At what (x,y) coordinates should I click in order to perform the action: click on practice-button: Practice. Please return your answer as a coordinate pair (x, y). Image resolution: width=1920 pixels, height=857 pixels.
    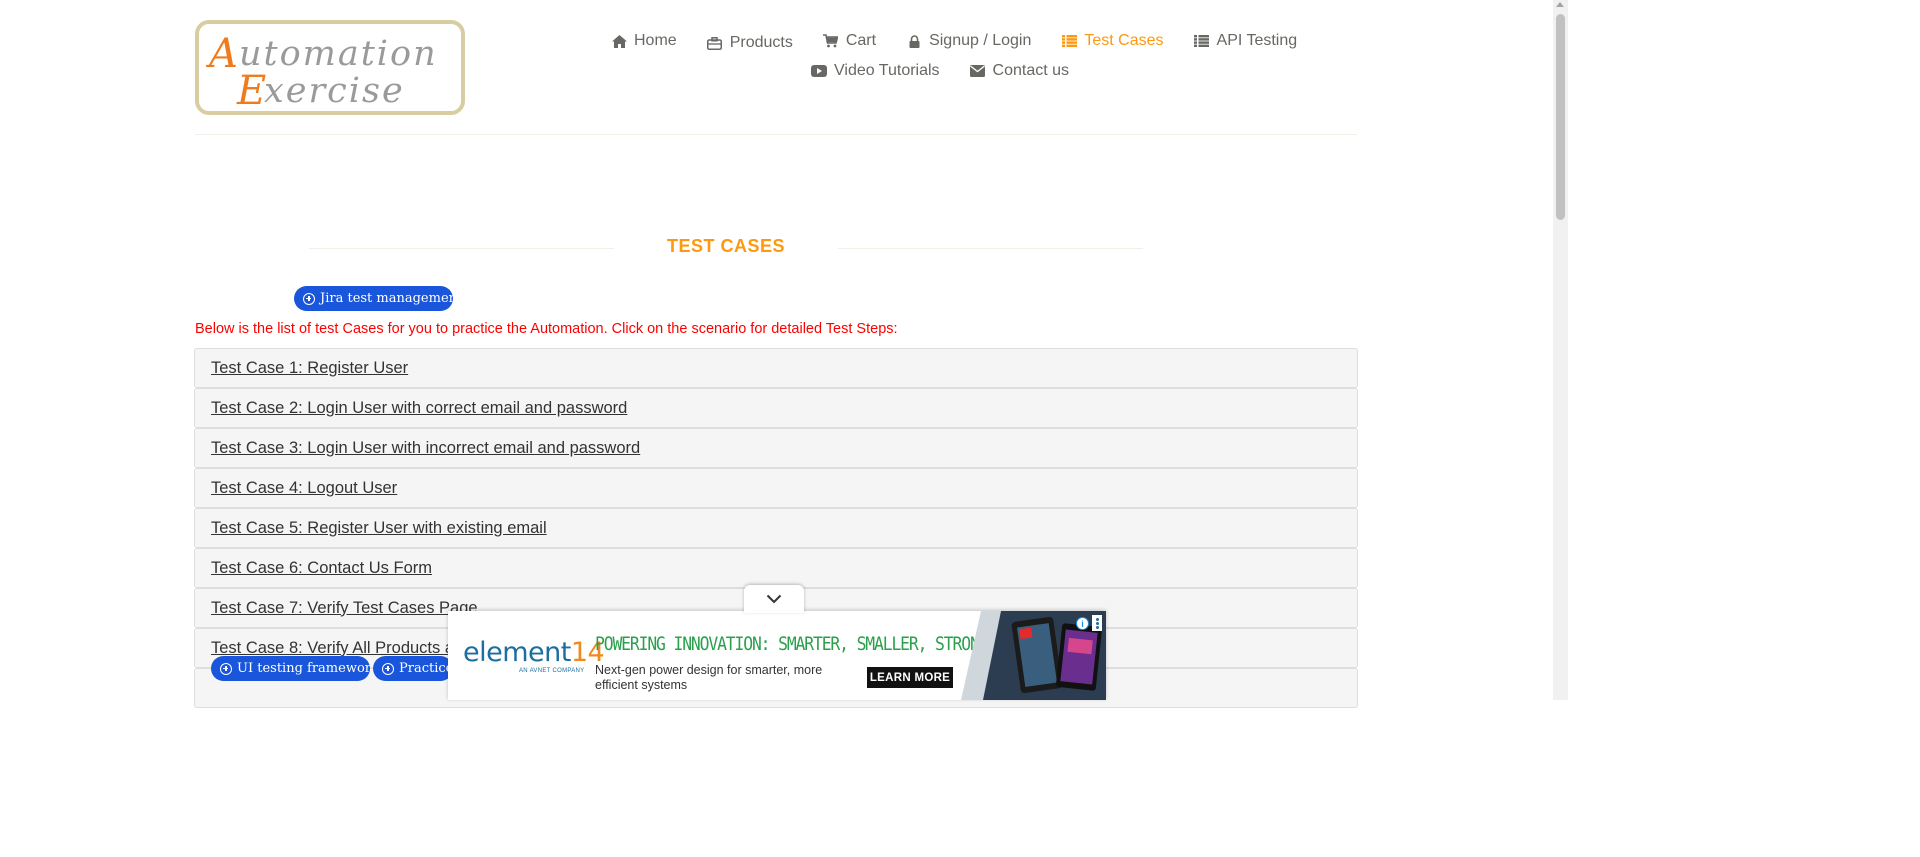
    Looking at the image, I should click on (413, 668).